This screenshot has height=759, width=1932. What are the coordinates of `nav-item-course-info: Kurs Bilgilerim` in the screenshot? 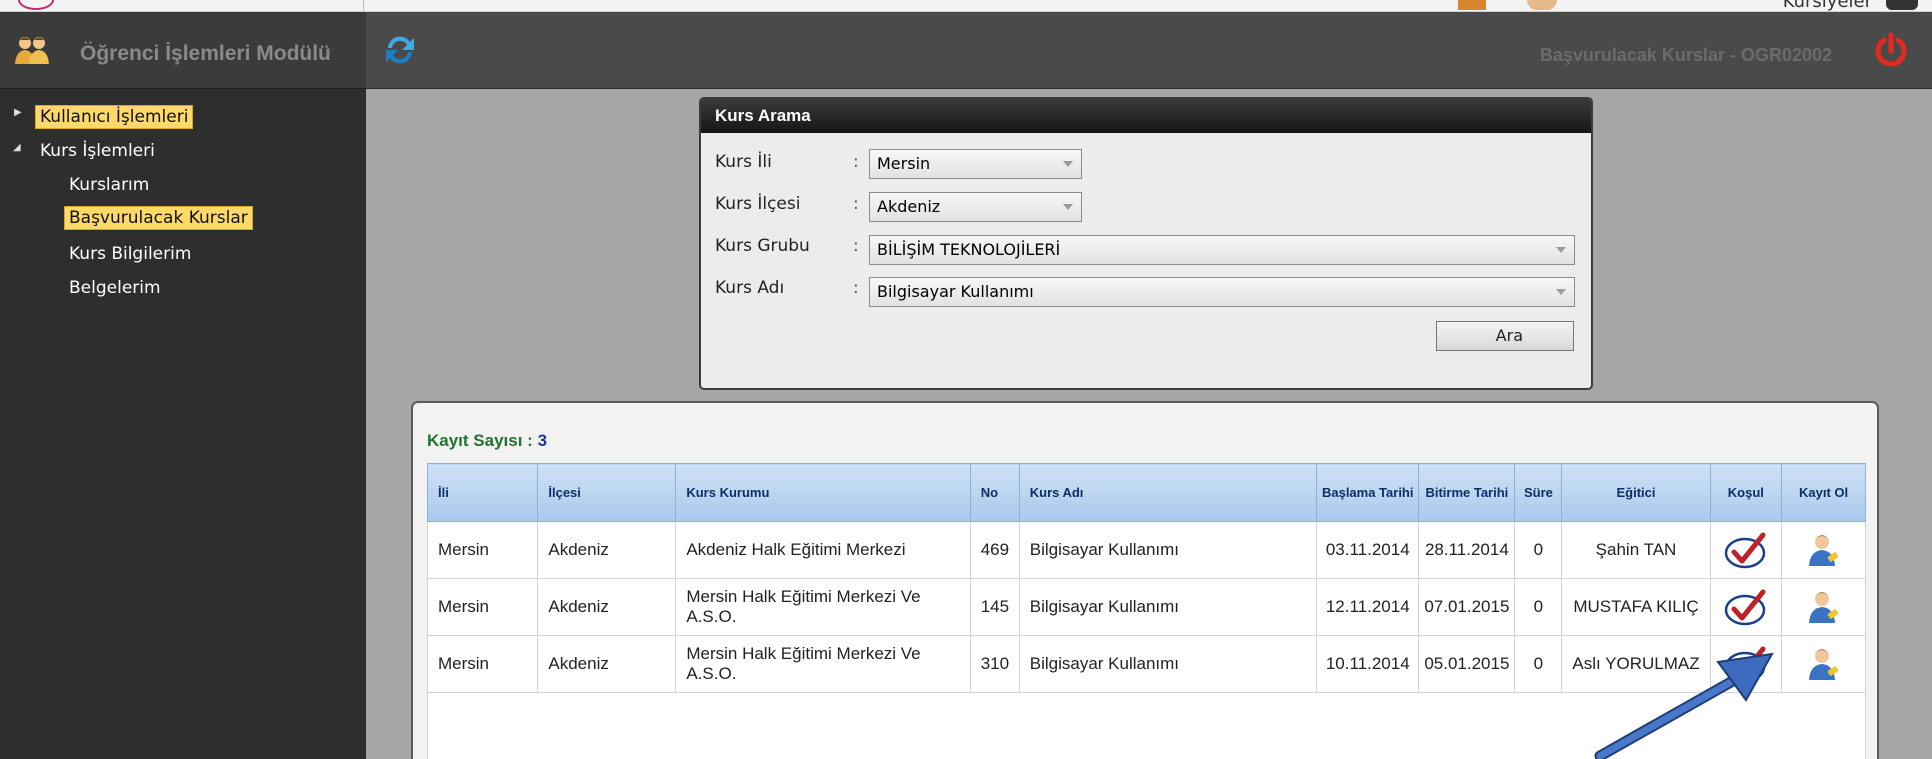 It's located at (130, 254).